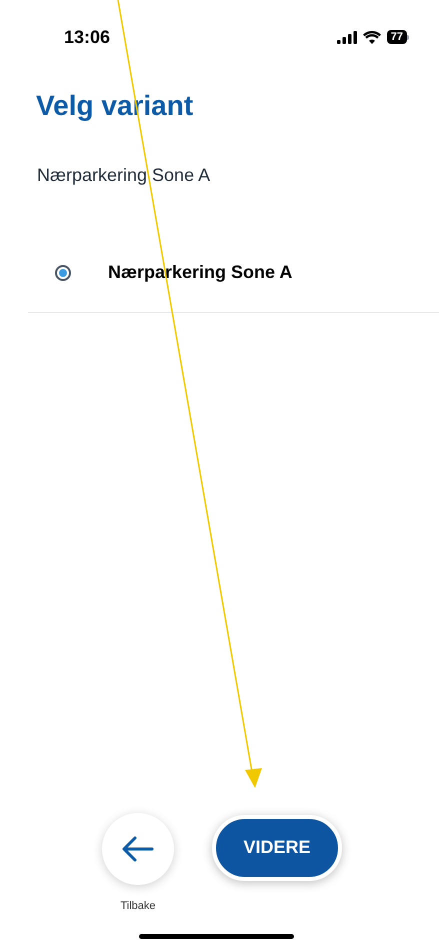  What do you see at coordinates (138, 906) in the screenshot?
I see `back-label: Tilbake` at bounding box center [138, 906].